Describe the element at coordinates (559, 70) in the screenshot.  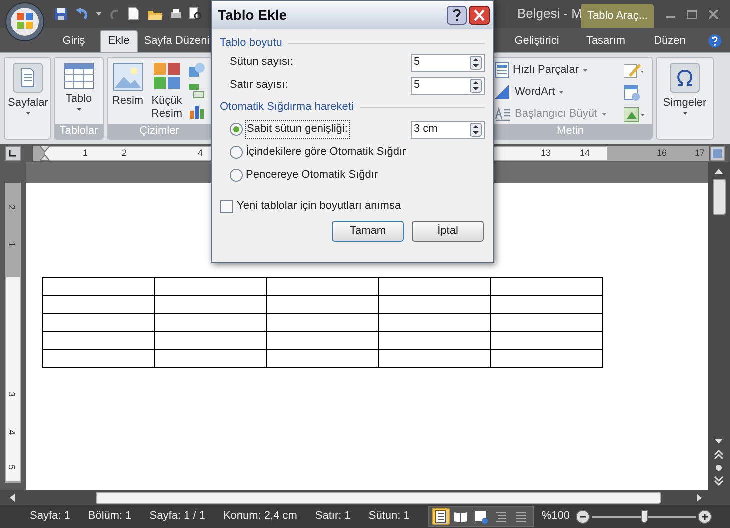
I see `ribbon-button: Hızlı Parçalar` at that location.